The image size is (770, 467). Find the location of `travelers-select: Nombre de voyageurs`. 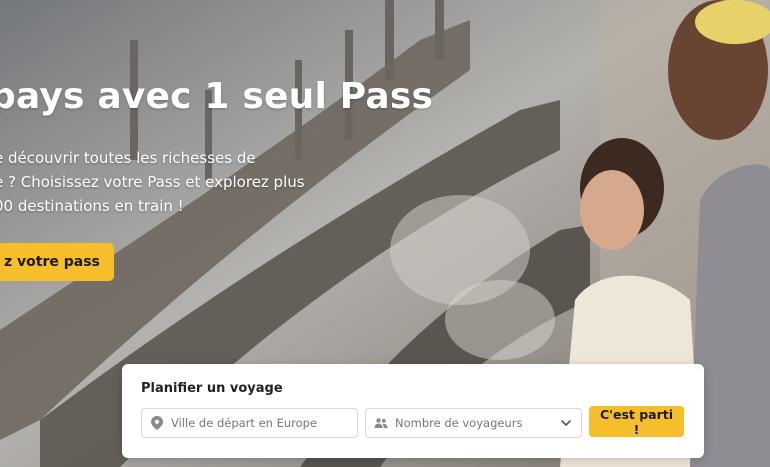

travelers-select: Nombre de voyageurs is located at coordinates (473, 423).